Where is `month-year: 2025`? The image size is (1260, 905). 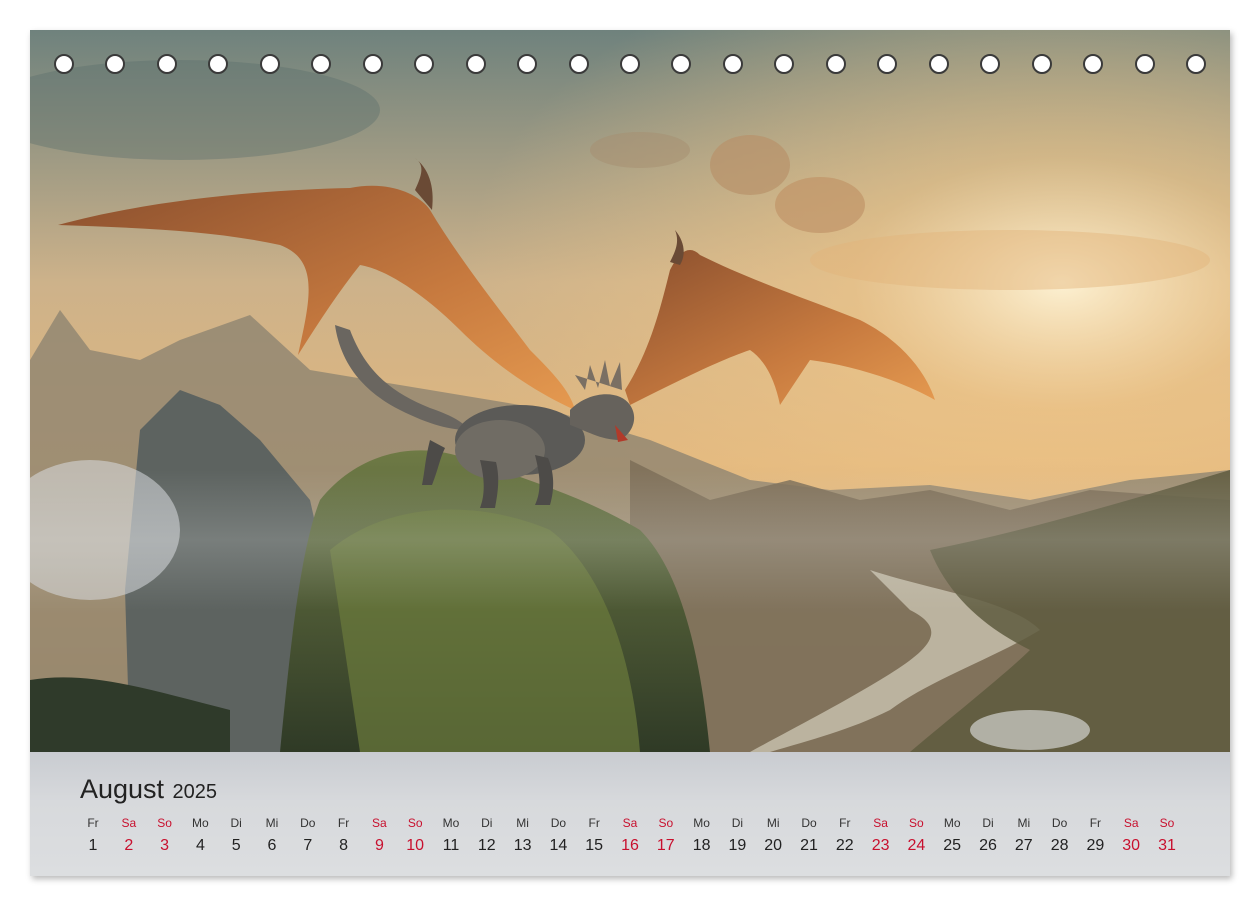
month-year: 2025 is located at coordinates (195, 792).